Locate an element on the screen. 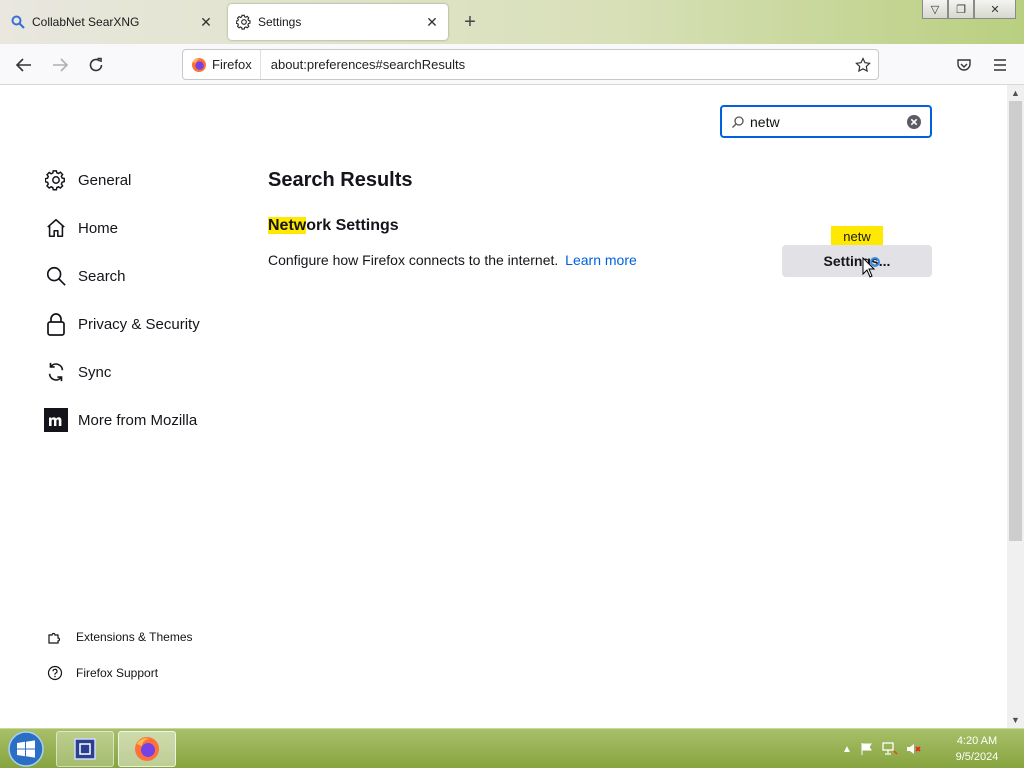  tab-settings: Settings ✕ is located at coordinates (338, 22).